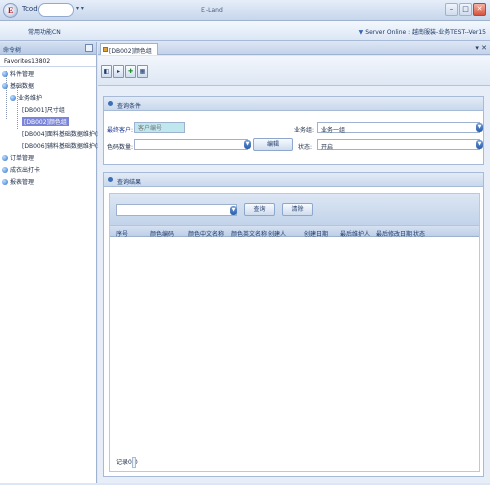  I want to click on minimize-button: –, so click(451, 9).